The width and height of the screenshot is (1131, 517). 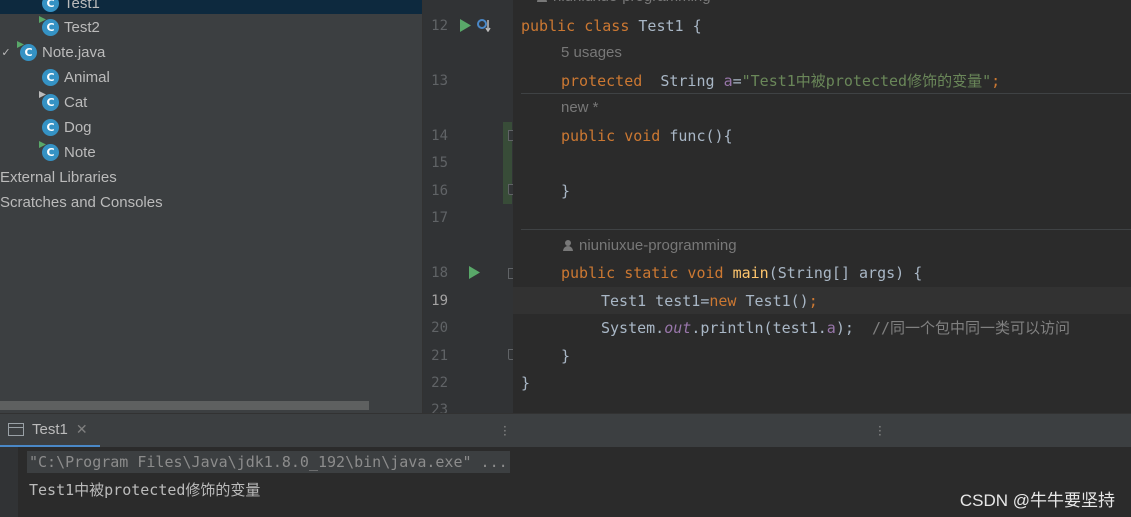 What do you see at coordinates (80, 152) in the screenshot?
I see `tree-item-label: Note` at bounding box center [80, 152].